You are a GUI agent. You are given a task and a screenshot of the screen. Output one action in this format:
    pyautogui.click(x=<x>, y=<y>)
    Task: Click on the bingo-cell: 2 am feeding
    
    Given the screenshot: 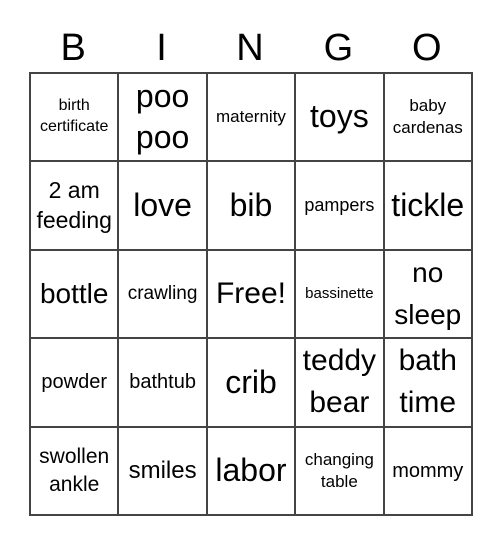 What is the action you would take?
    pyautogui.click(x=74, y=205)
    